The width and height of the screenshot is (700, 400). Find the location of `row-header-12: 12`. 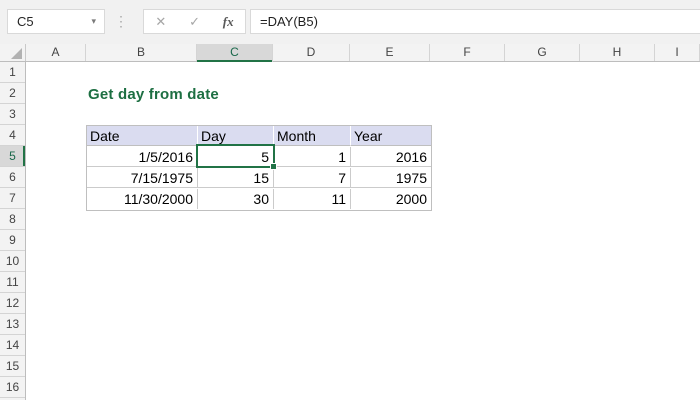

row-header-12: 12 is located at coordinates (12, 303).